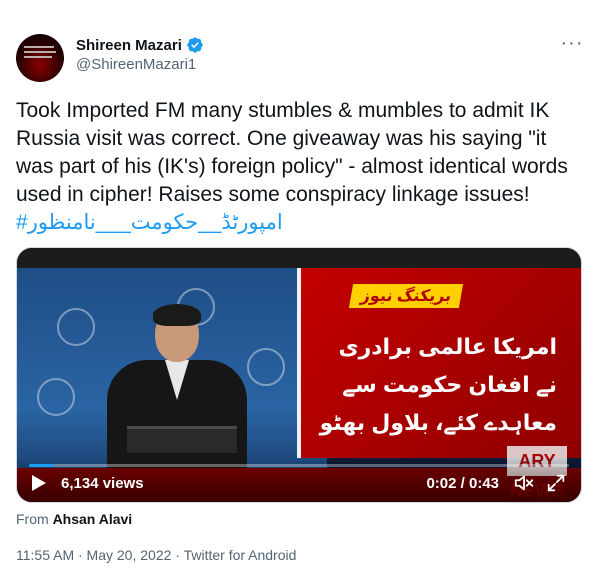 The height and width of the screenshot is (581, 602). I want to click on hashtag-link: #امپورٹڈ__حکومت___نامنظور, so click(149, 222).